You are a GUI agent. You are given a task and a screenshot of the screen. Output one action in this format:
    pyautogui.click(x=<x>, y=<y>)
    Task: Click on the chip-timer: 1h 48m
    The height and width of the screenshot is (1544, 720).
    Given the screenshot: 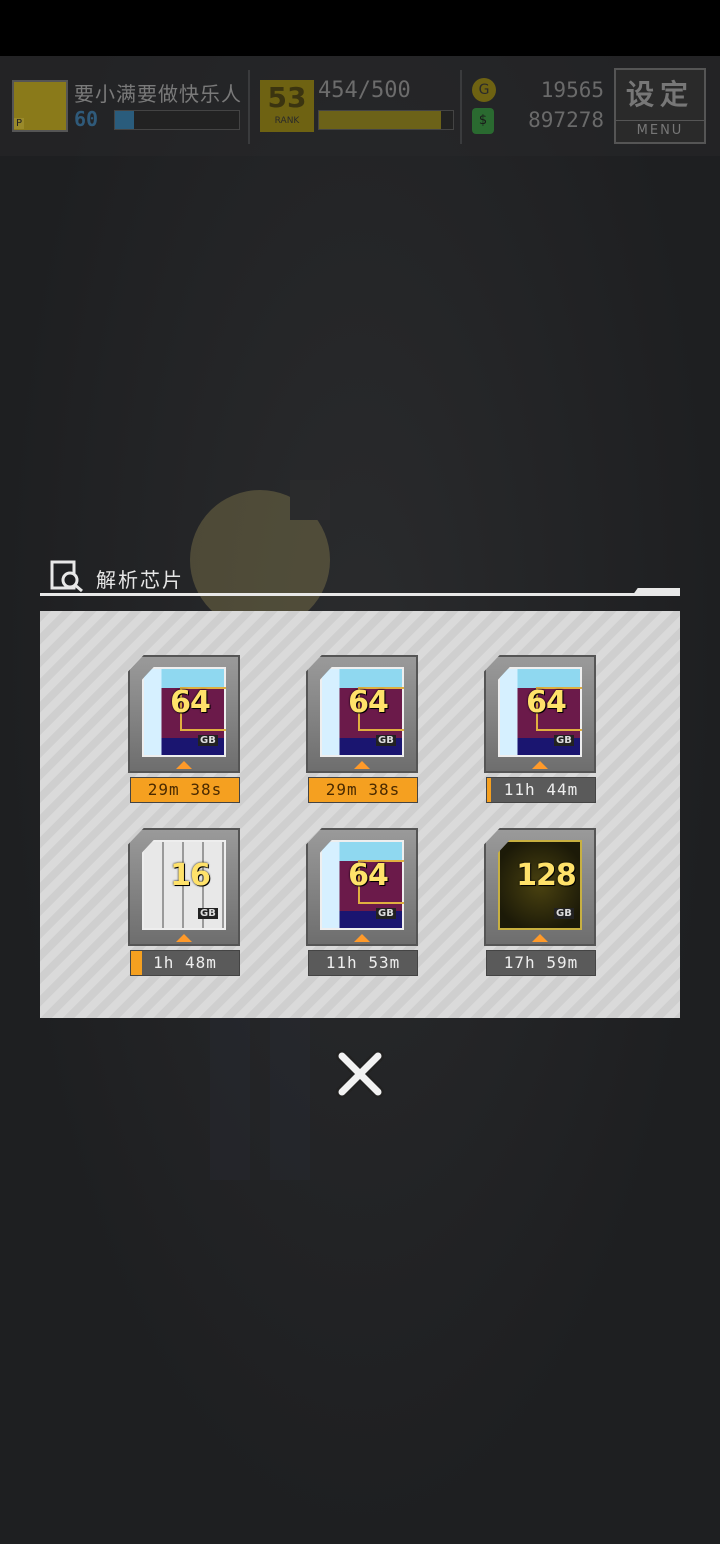 What is the action you would take?
    pyautogui.click(x=185, y=963)
    